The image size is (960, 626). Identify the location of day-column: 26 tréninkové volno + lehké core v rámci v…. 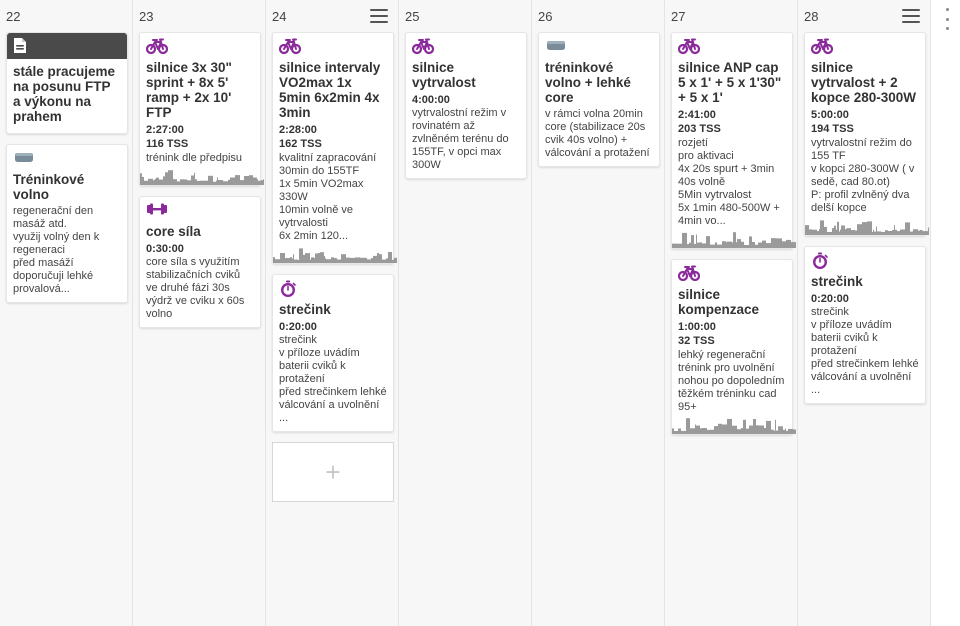
(598, 313).